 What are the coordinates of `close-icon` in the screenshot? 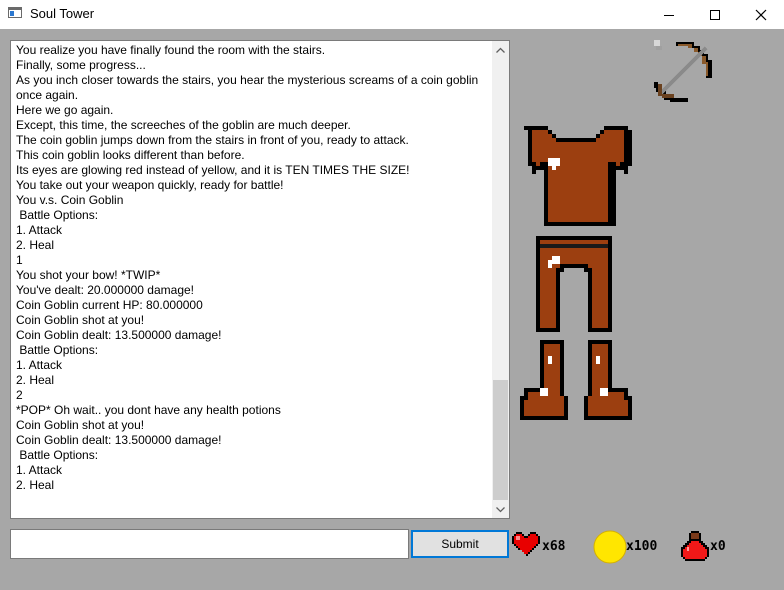 It's located at (761, 14).